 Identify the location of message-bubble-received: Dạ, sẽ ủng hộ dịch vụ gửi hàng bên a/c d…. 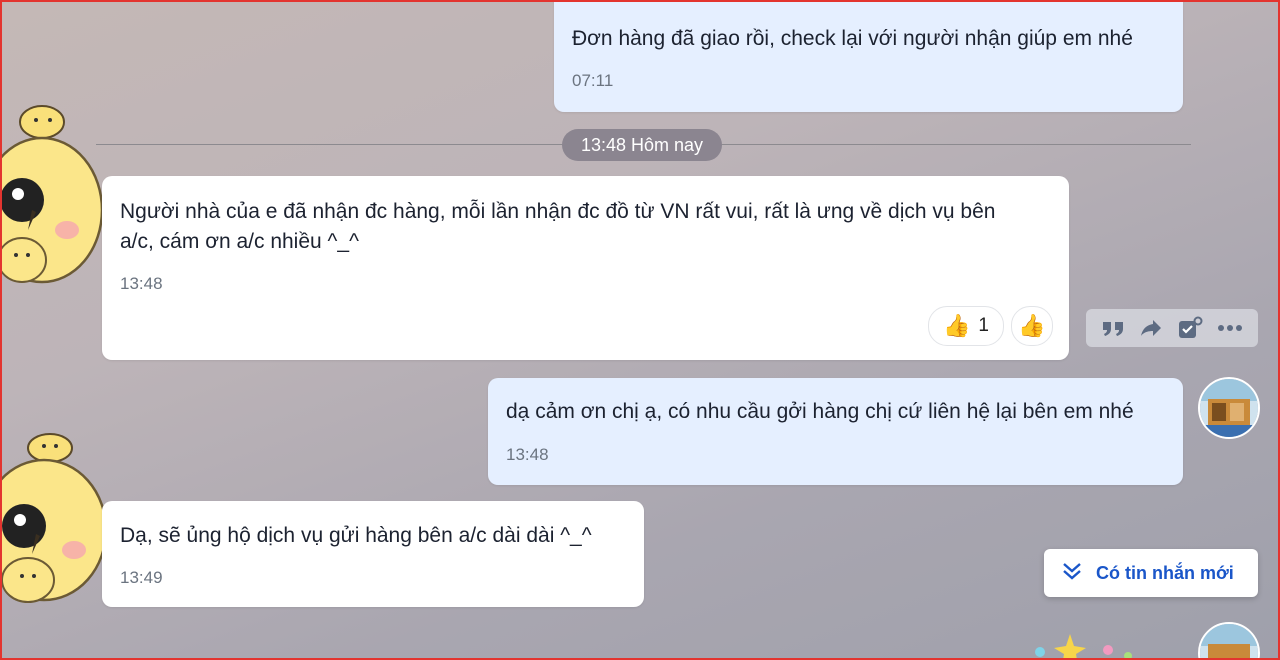
(373, 554).